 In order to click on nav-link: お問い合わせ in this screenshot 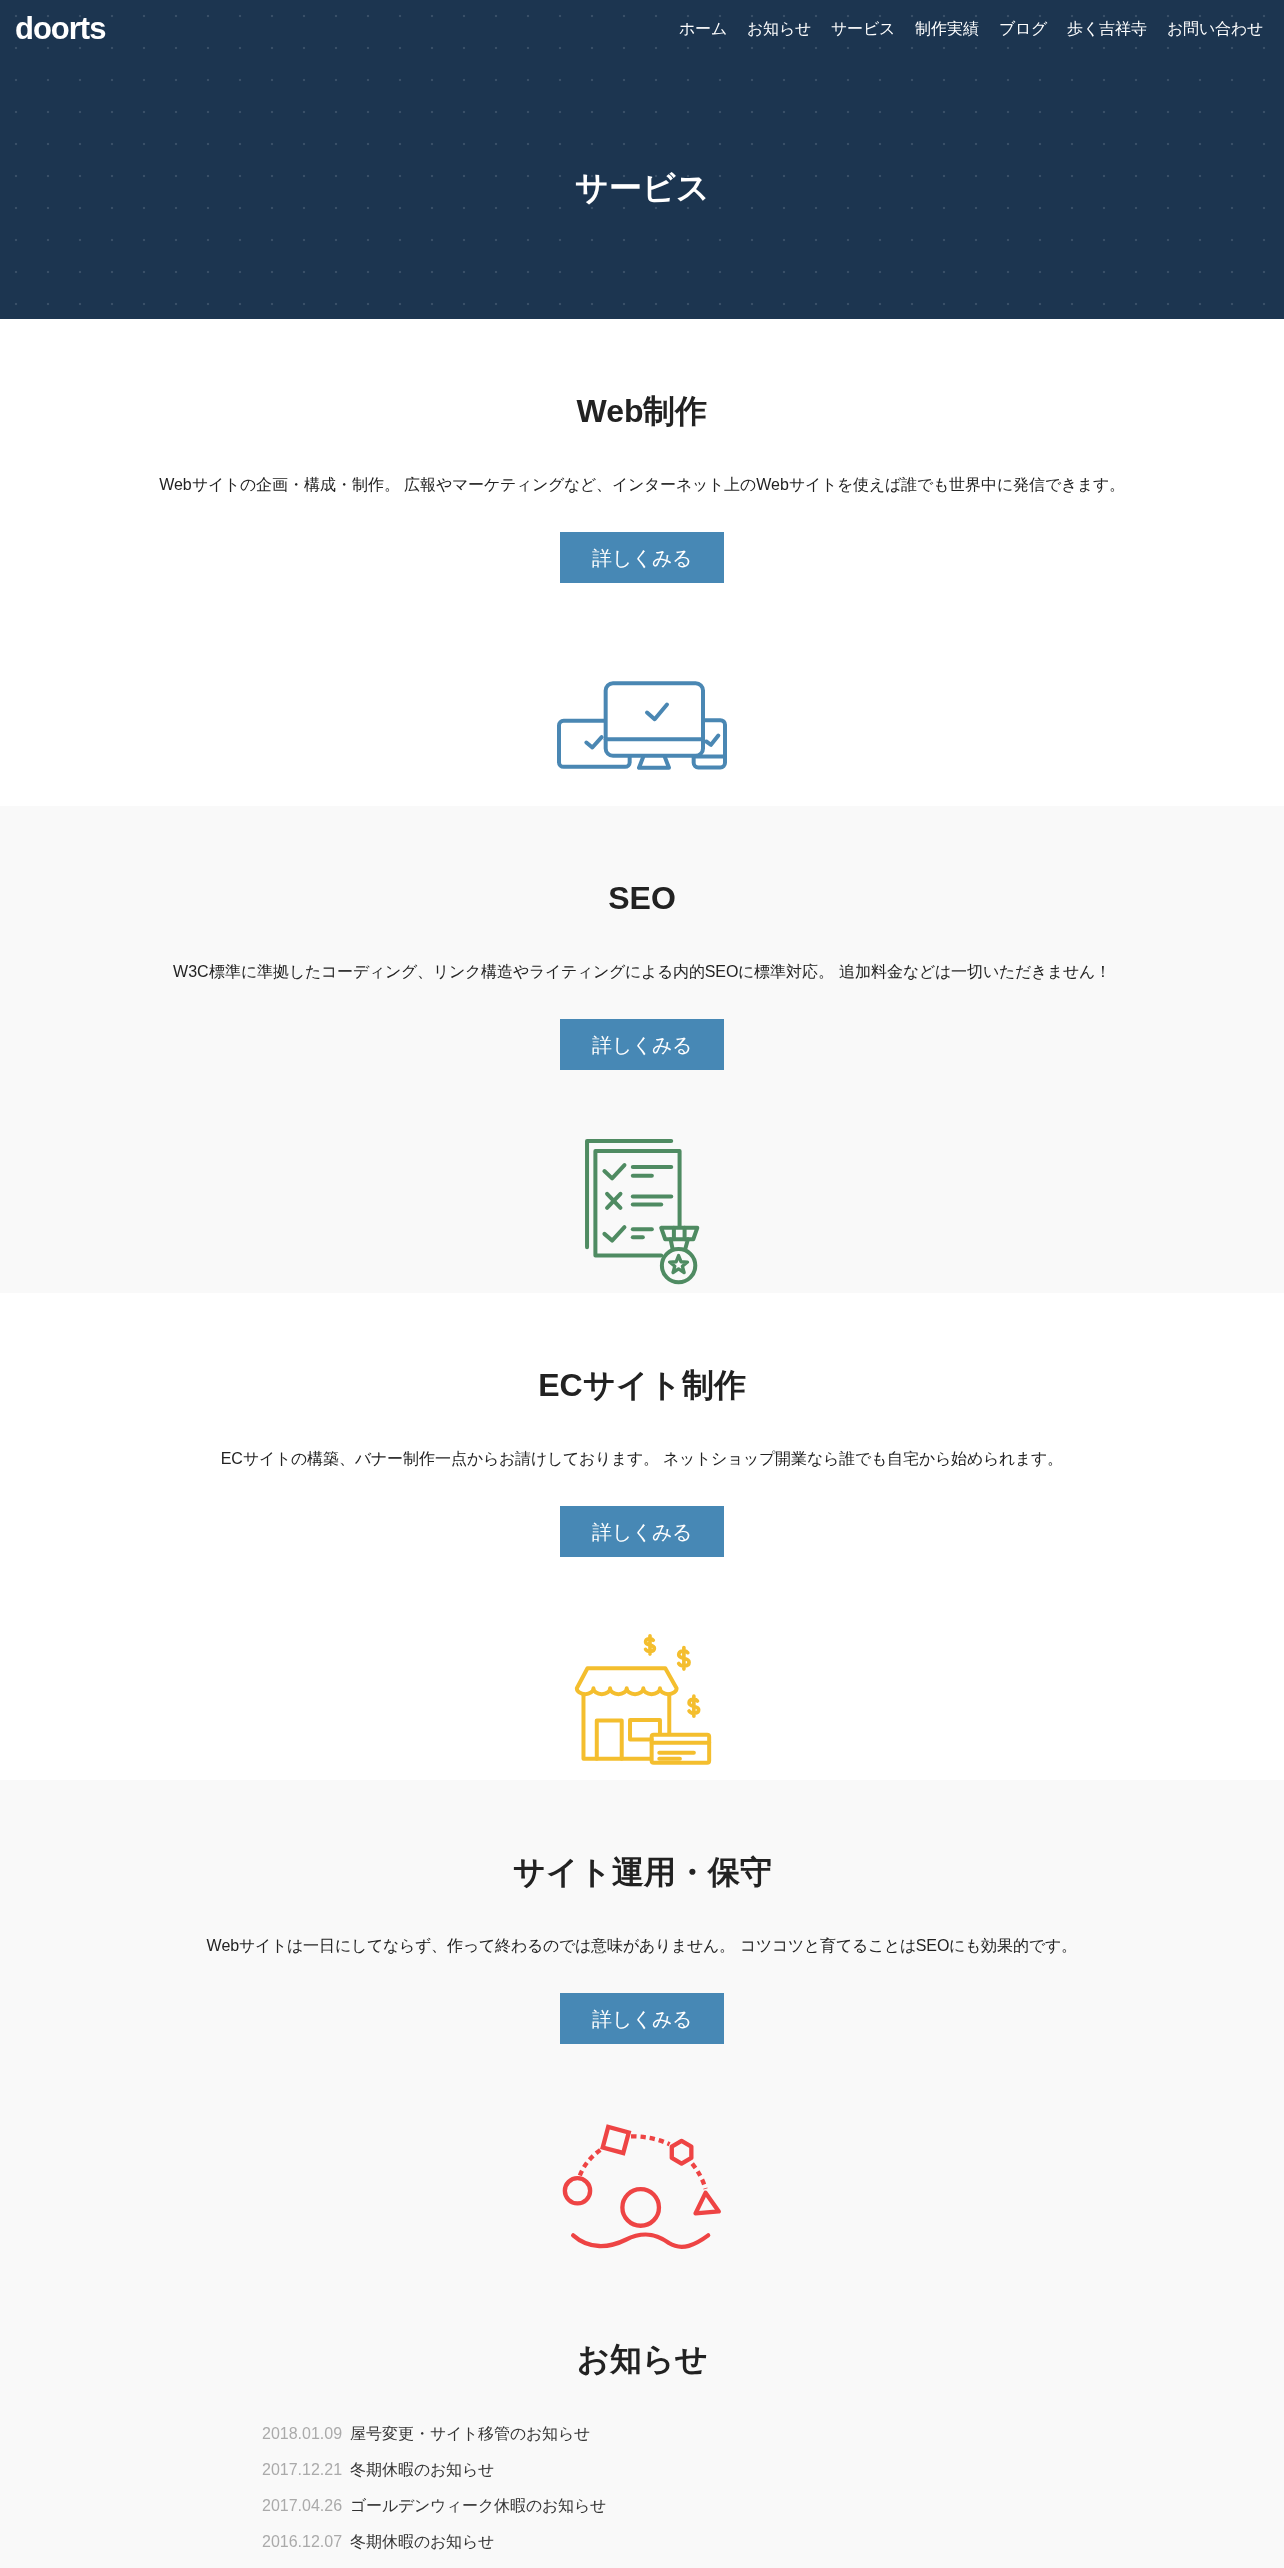, I will do `click(1215, 29)`.